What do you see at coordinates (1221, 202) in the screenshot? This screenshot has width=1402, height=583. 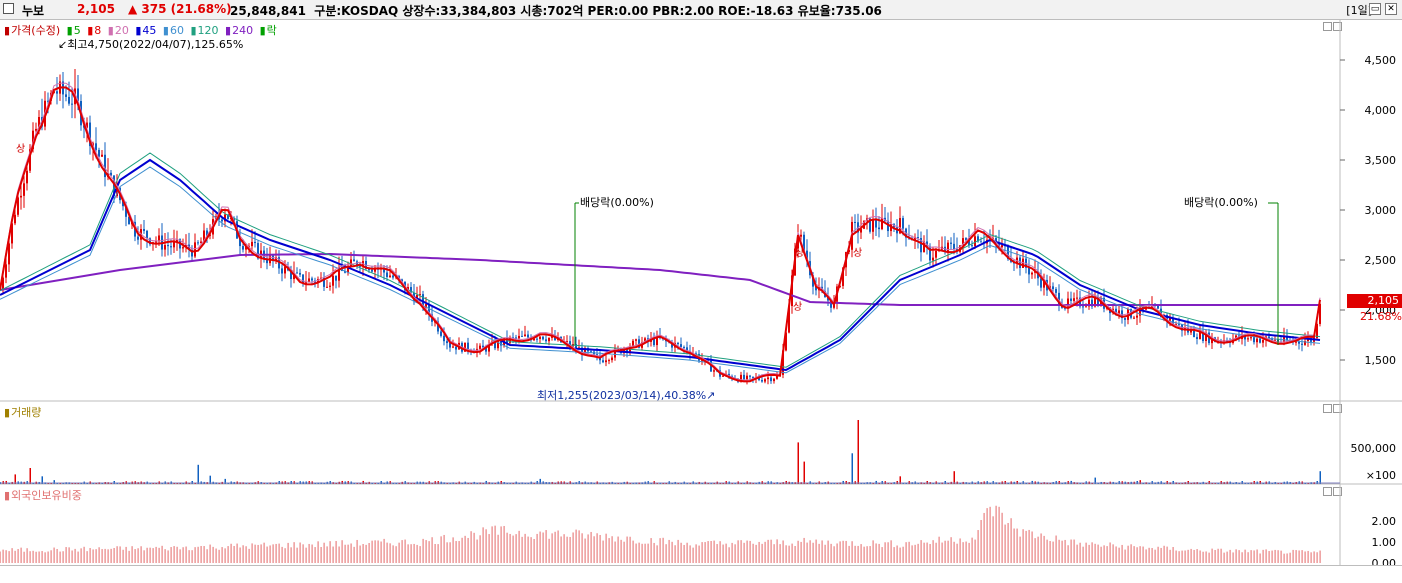 I see `dividend-annotation-2: 배당락(0.00%)` at bounding box center [1221, 202].